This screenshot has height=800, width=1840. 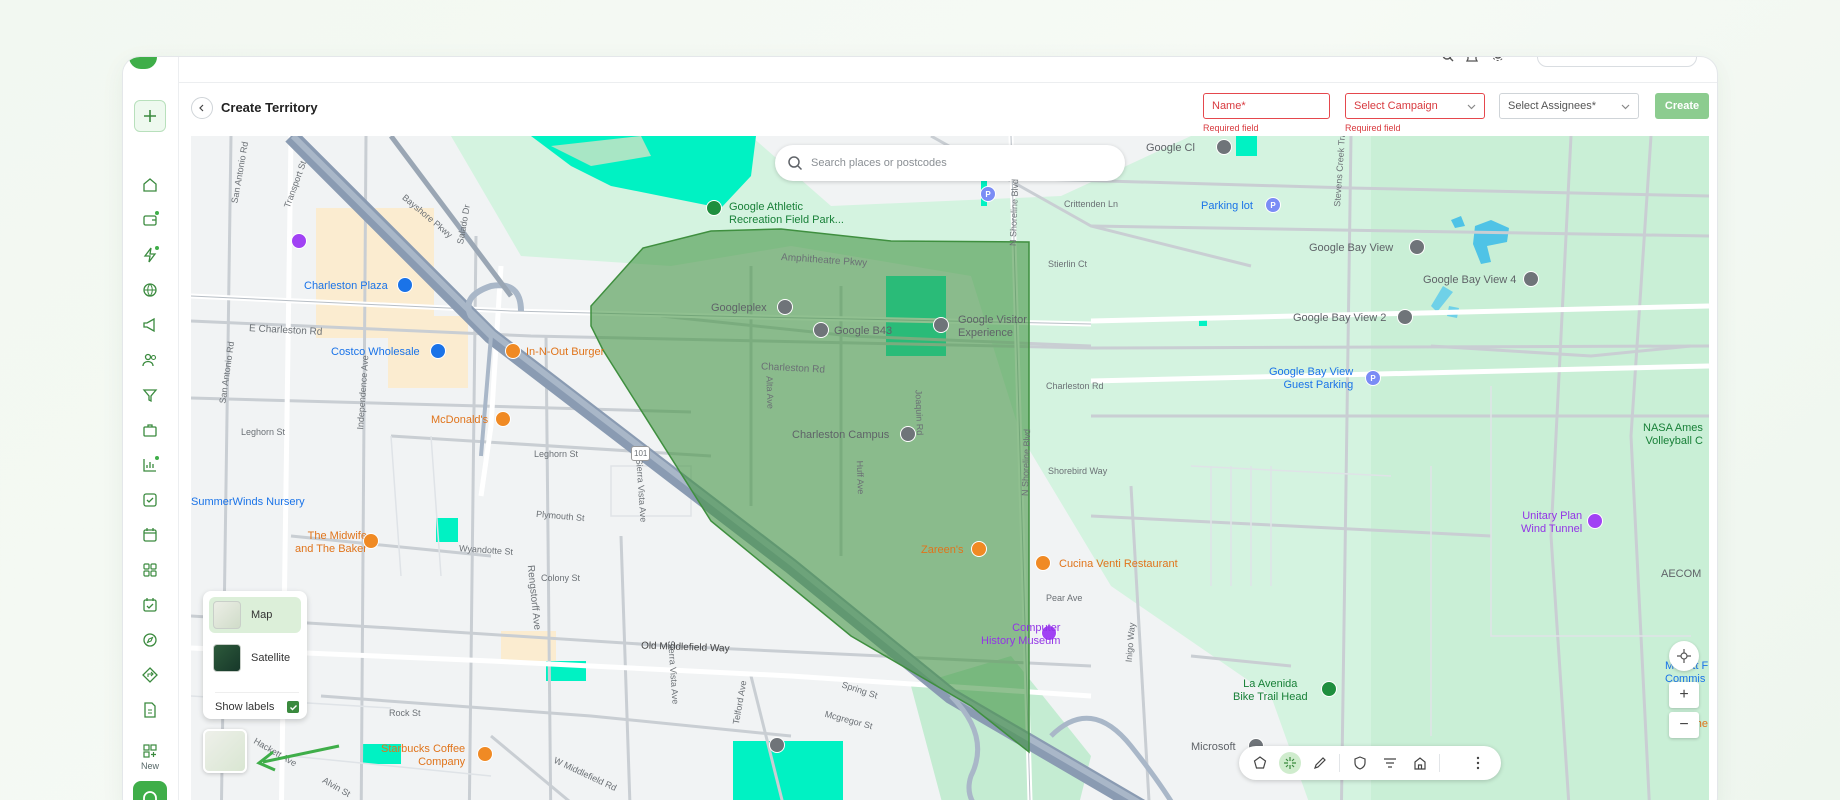 What do you see at coordinates (150, 220) in the screenshot?
I see `sidebar-item-wallet` at bounding box center [150, 220].